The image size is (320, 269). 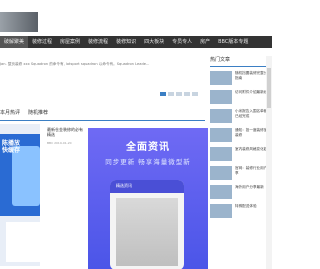 I want to click on sidebar-item: 特殊配送体验, so click(x=241, y=211).